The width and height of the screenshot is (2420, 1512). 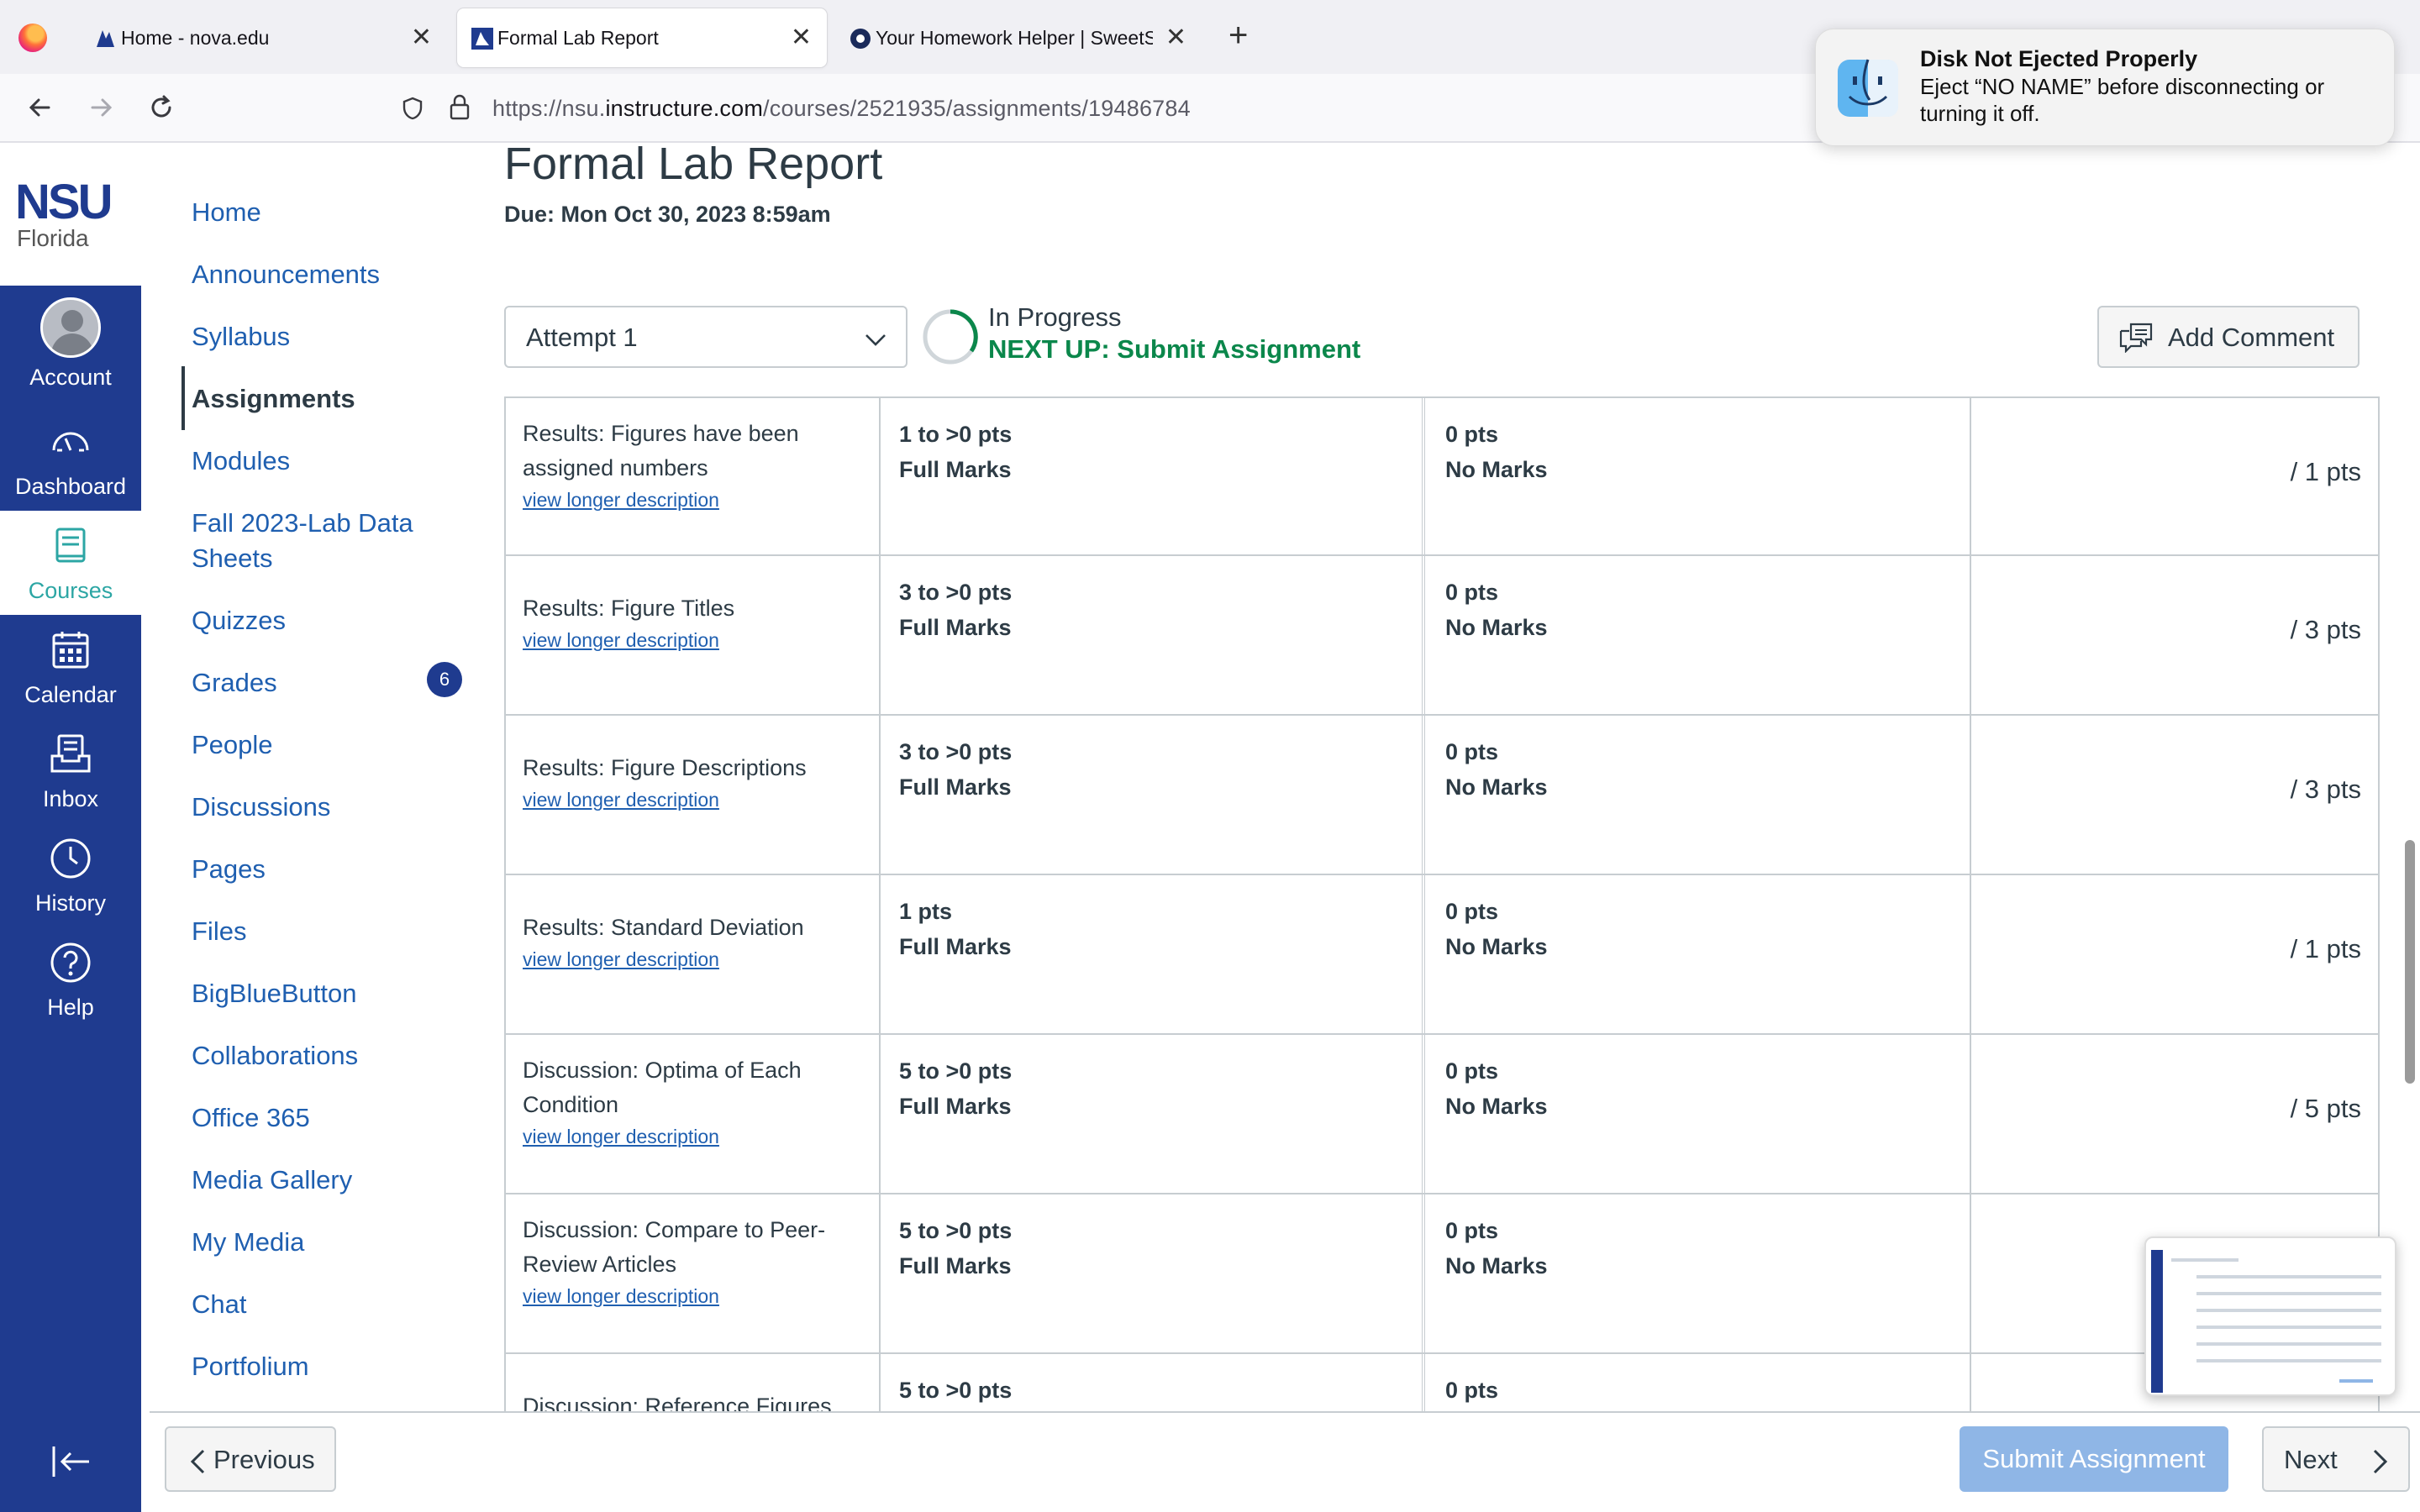 What do you see at coordinates (64, 202) in the screenshot?
I see `logo-nsu-text: NSU` at bounding box center [64, 202].